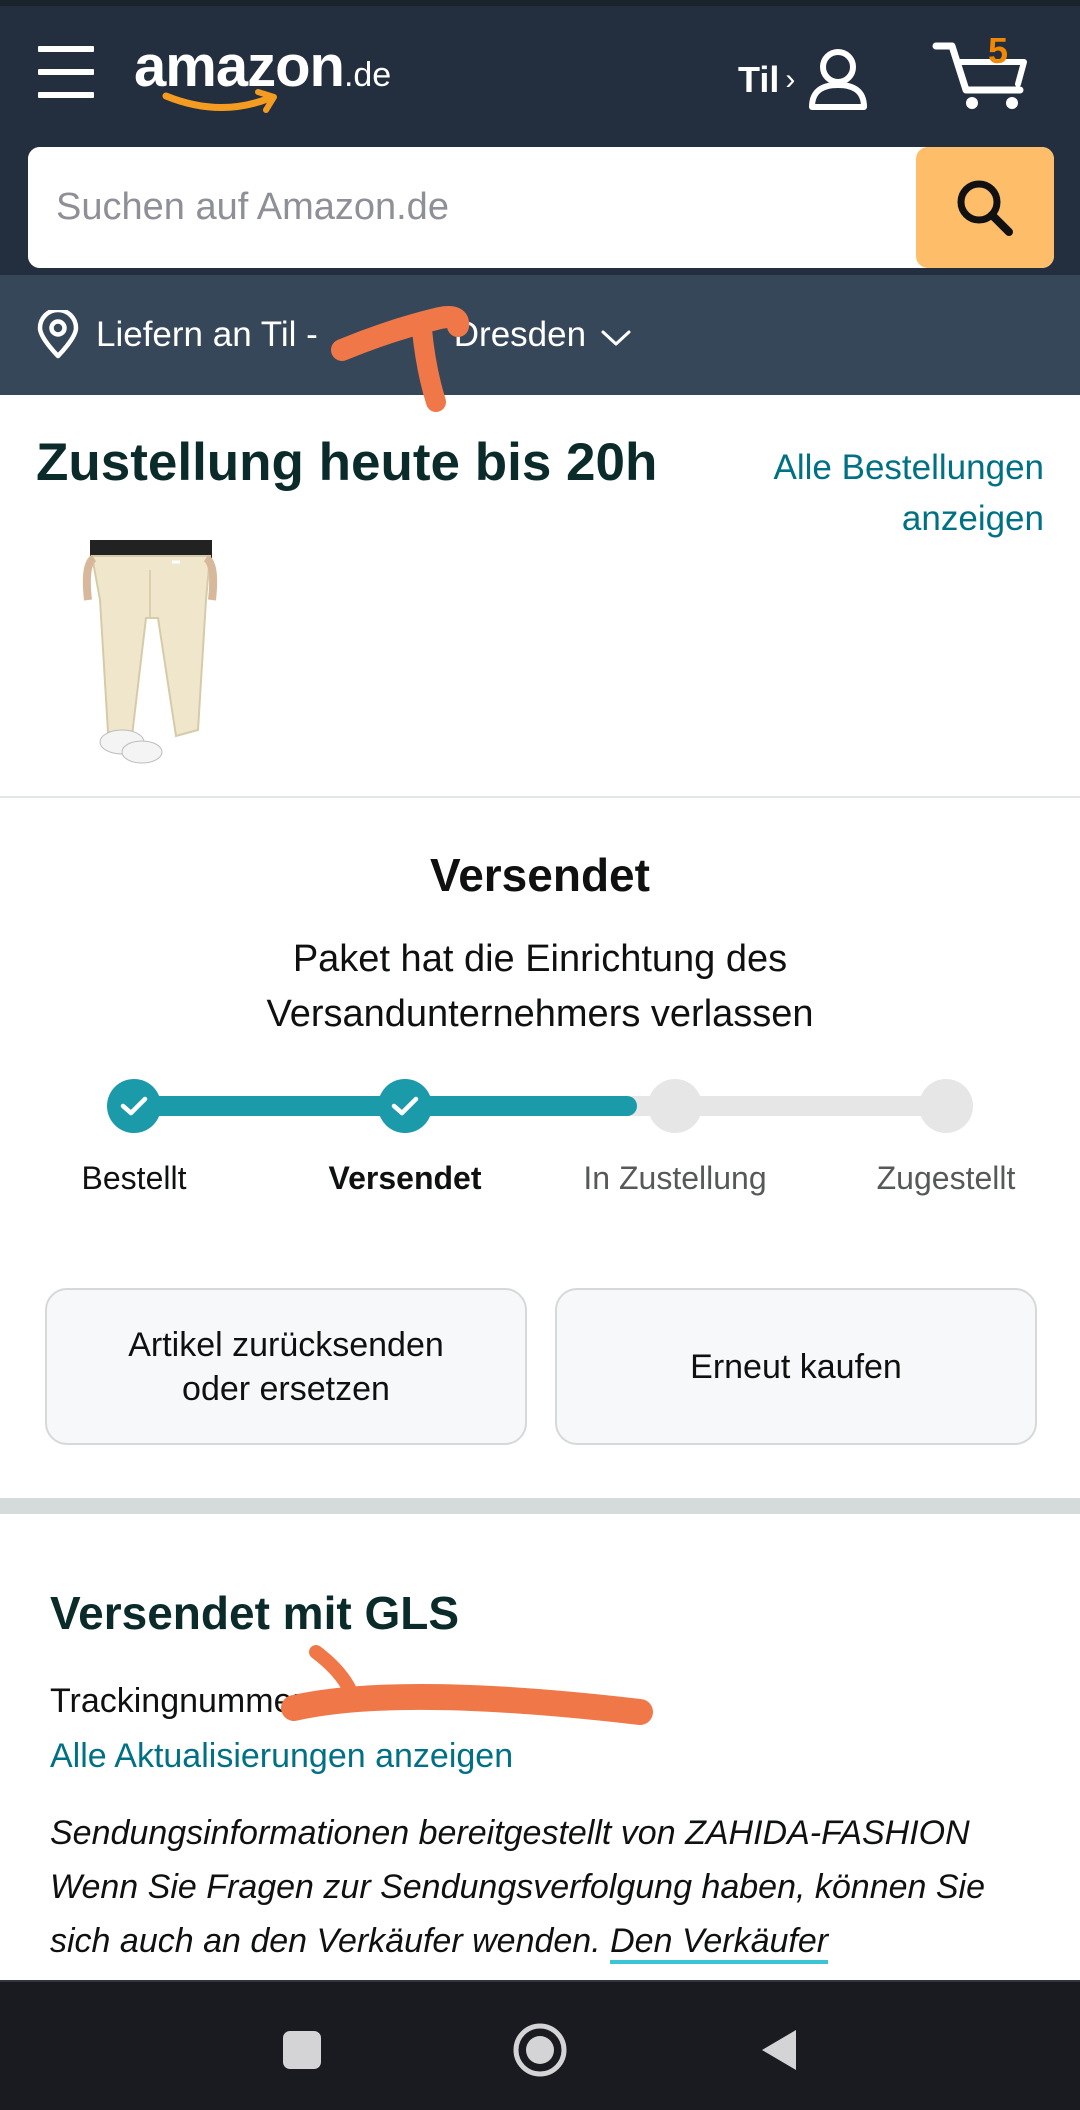 The image size is (1080, 2110). I want to click on search-icon, so click(985, 208).